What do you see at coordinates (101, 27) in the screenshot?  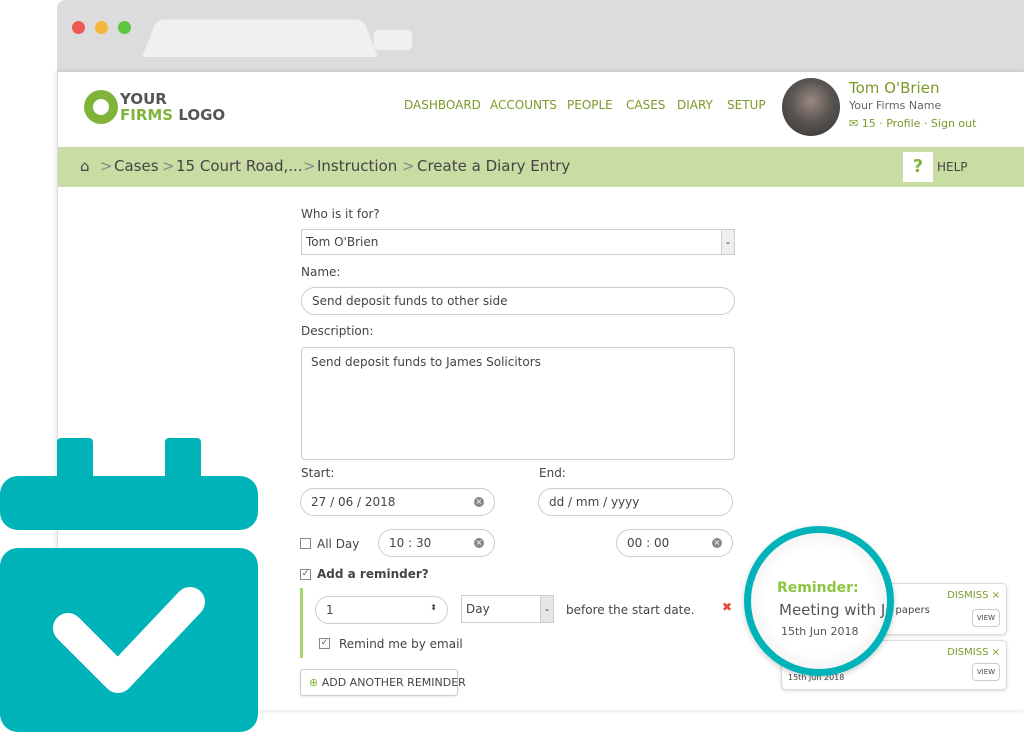 I see `minimize-window-button` at bounding box center [101, 27].